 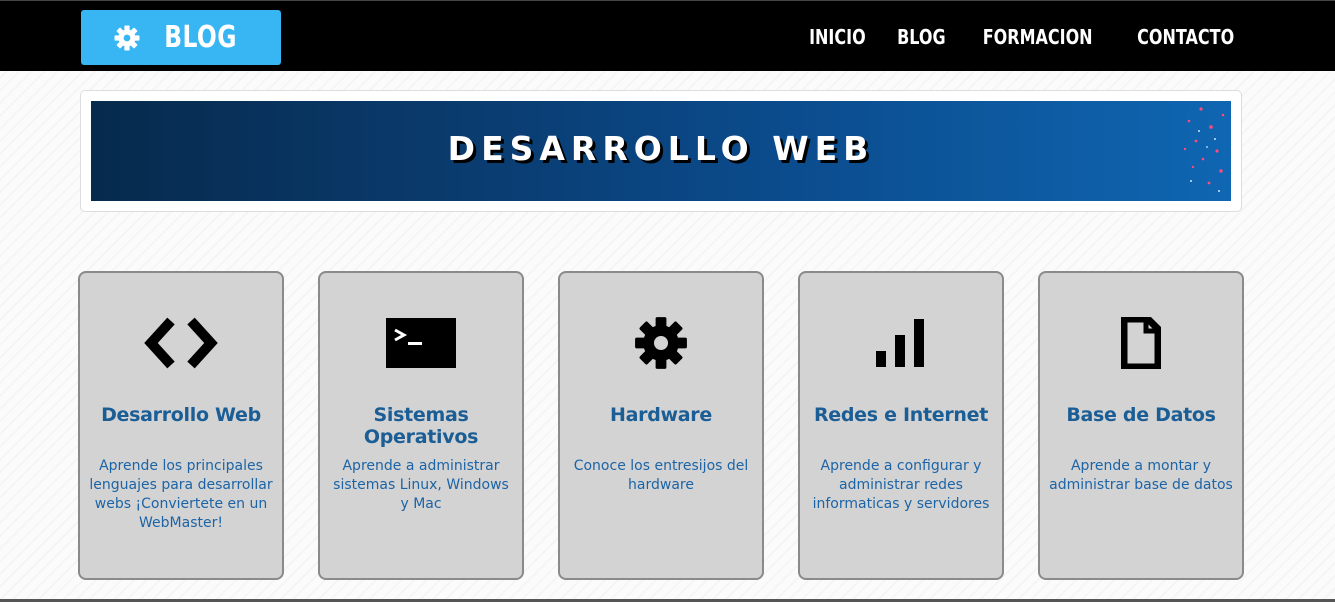 I want to click on card-title: Sistemas Operativos, so click(x=421, y=426).